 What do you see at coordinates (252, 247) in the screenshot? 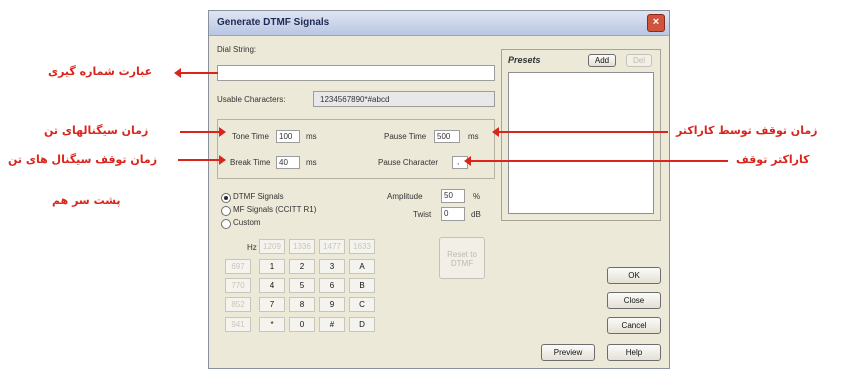
I see `hz-label: Hz` at bounding box center [252, 247].